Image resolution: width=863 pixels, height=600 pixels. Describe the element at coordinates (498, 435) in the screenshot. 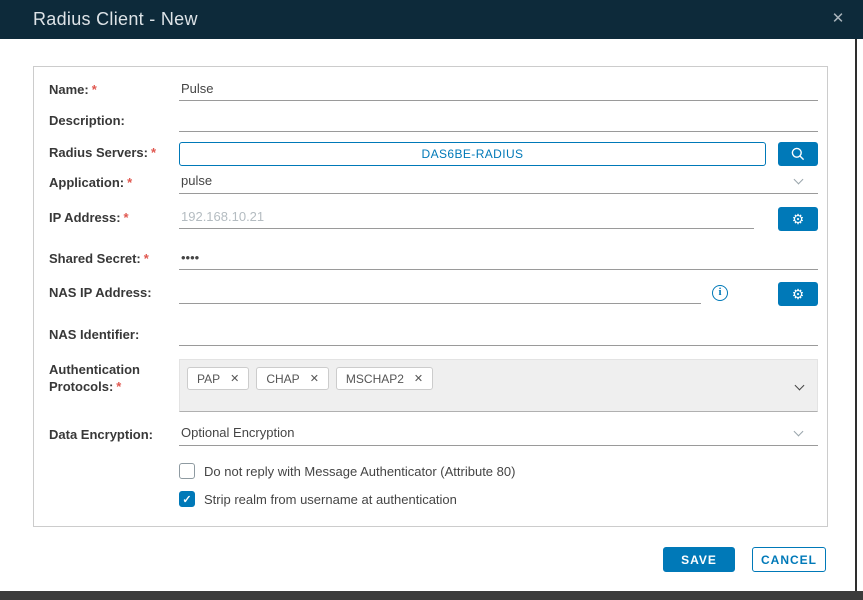

I see `data-encryption-select: Optional Encryption` at that location.